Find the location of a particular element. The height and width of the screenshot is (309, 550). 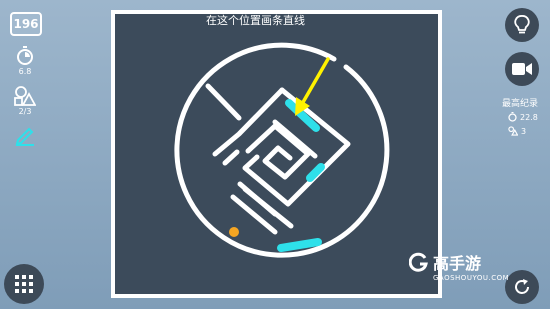

hint-arrow is located at coordinates (315, 81).